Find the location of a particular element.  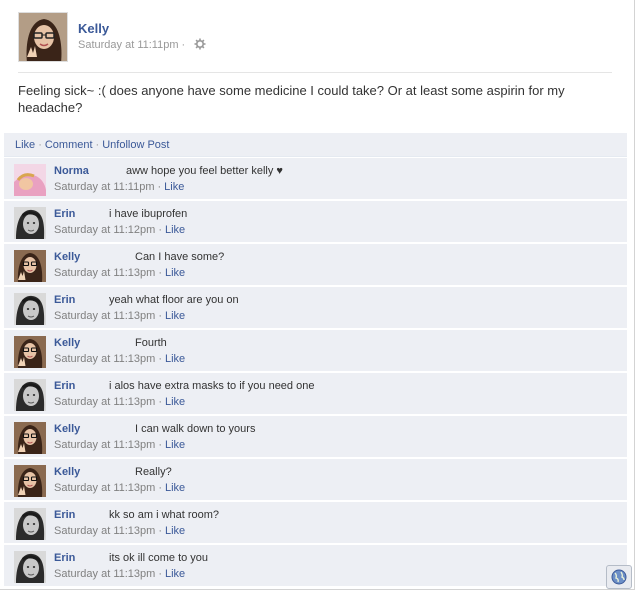

like-post-link: Like is located at coordinates (25, 145).